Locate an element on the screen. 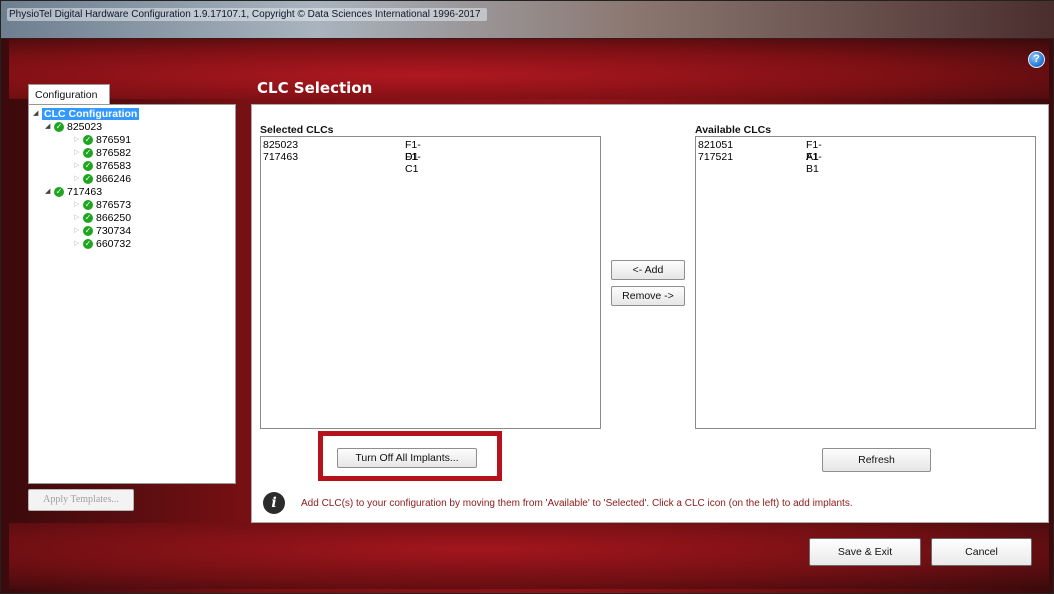 The height and width of the screenshot is (594, 1054). tree-item-label: 876582 is located at coordinates (113, 153).